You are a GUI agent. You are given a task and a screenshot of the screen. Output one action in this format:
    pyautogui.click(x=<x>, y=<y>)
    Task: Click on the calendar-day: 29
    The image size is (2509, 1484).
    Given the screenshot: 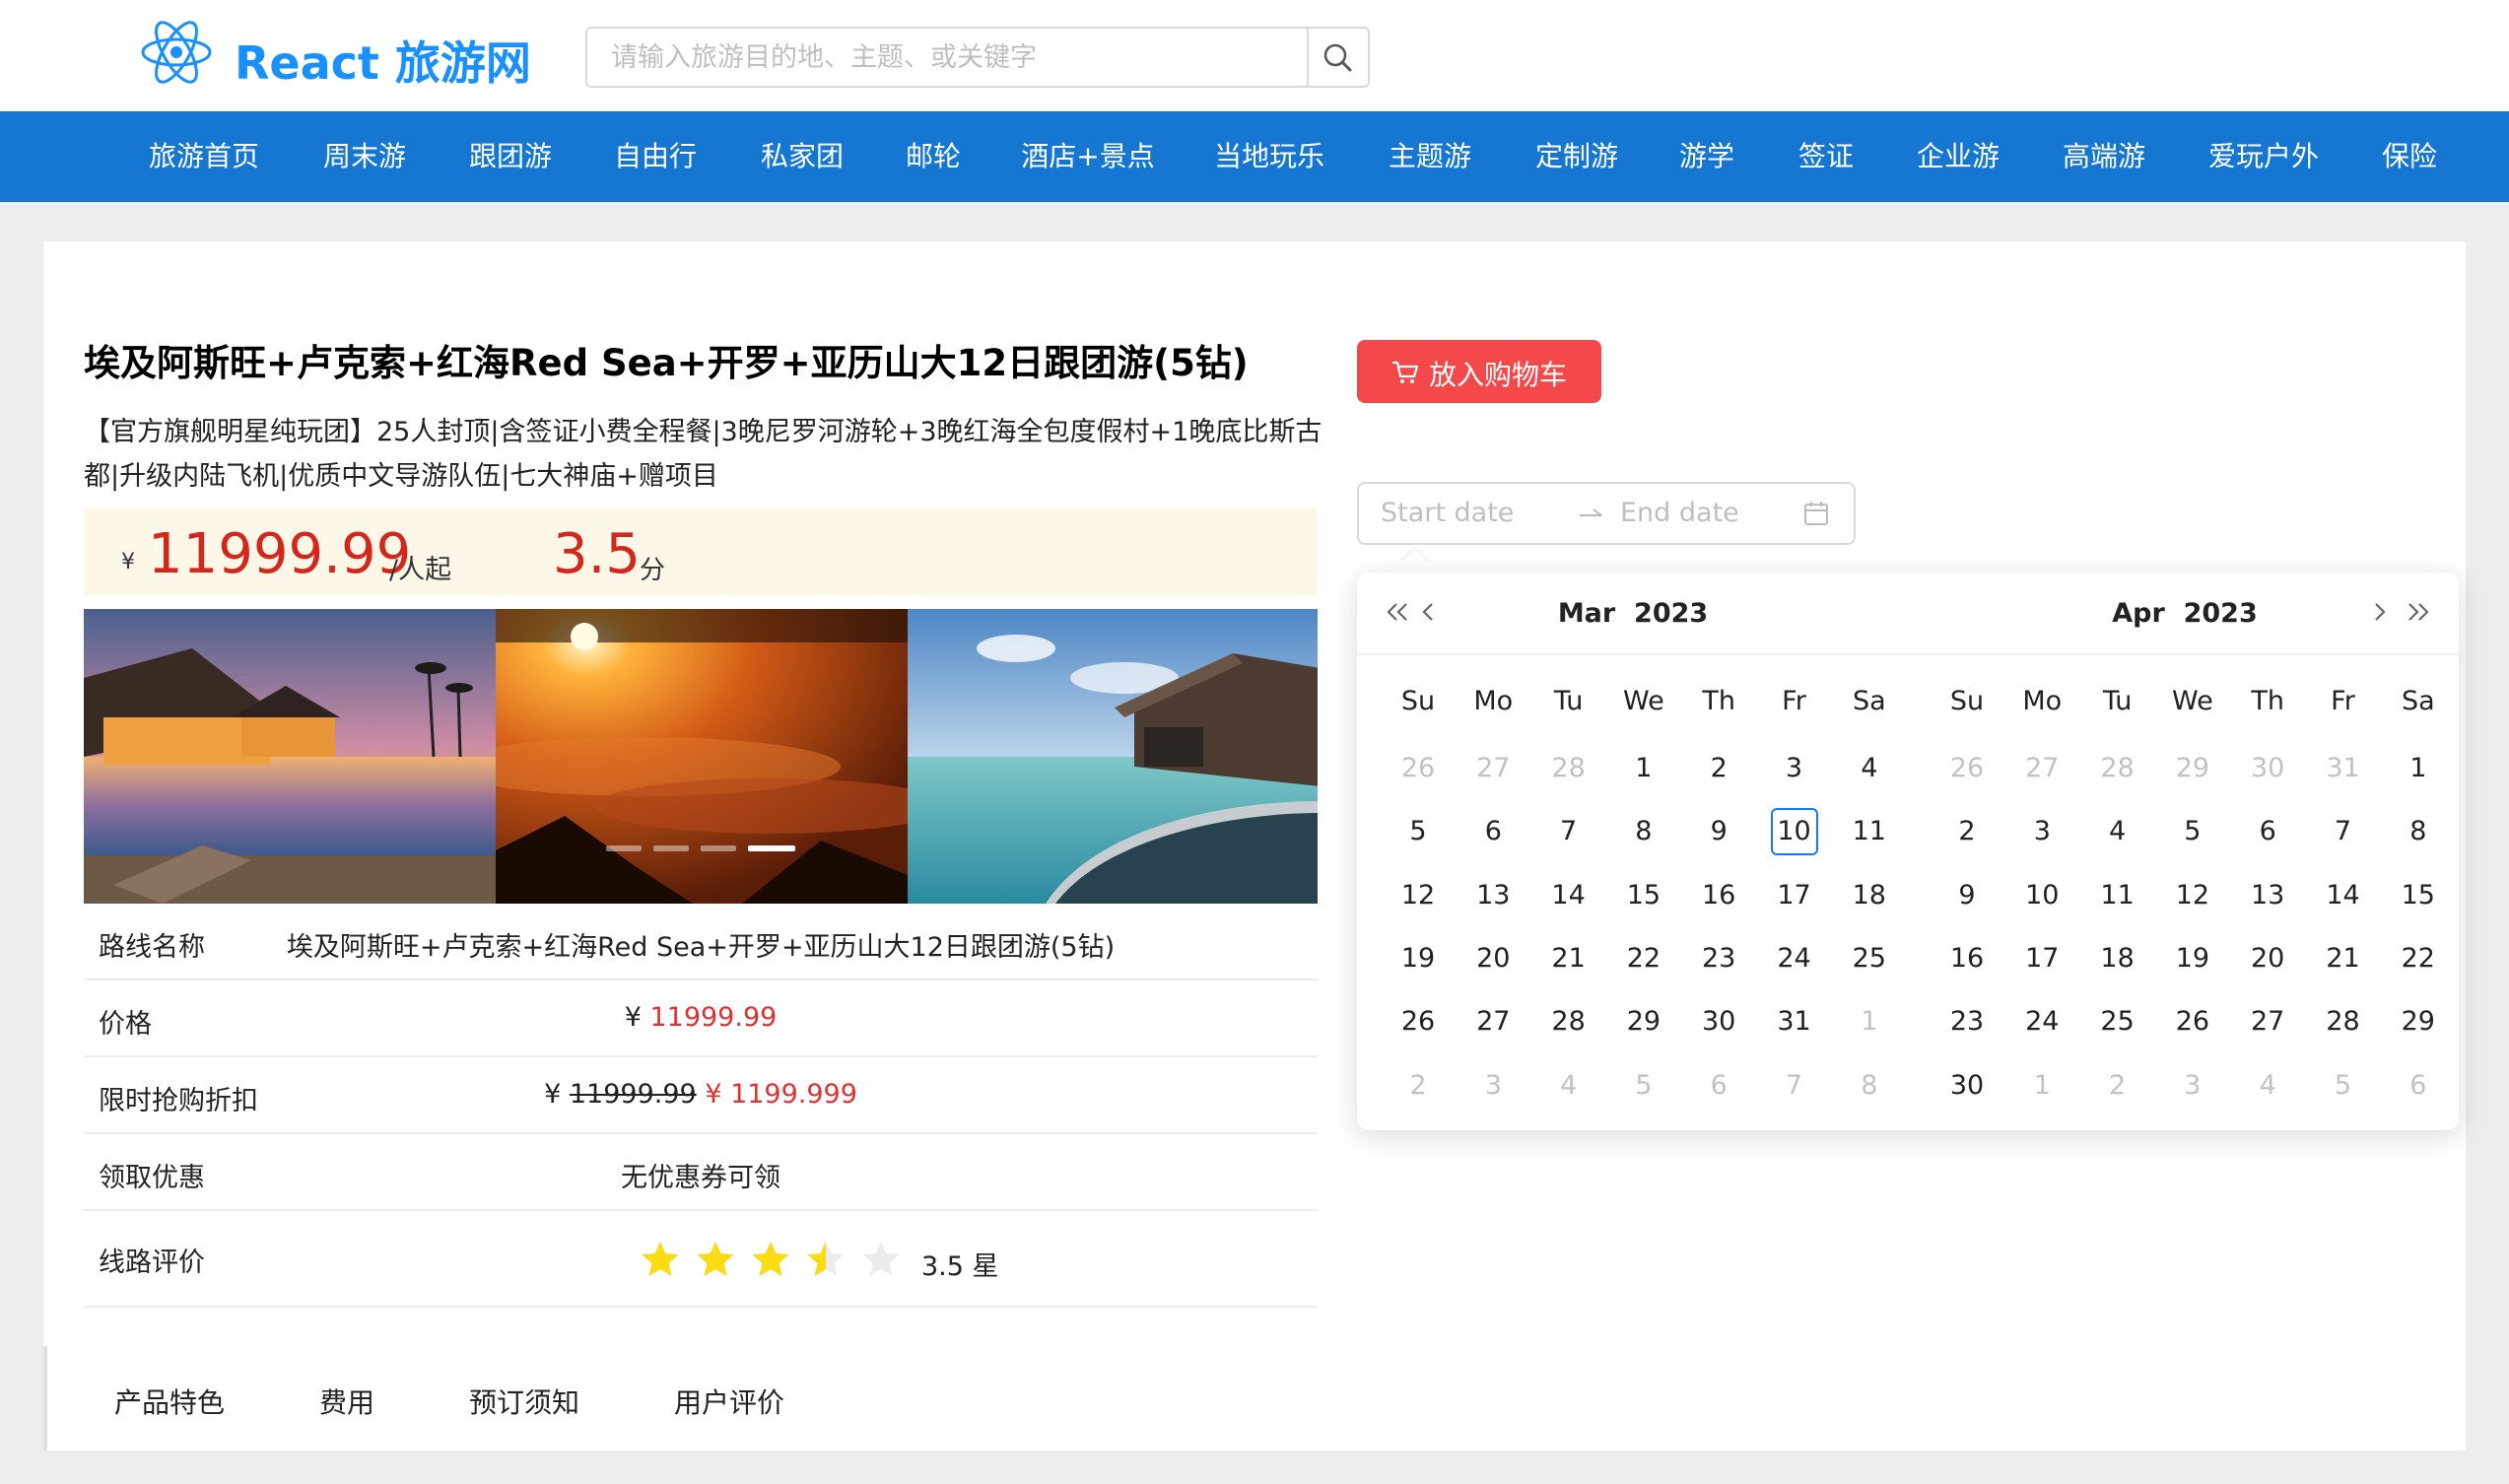 What is the action you would take?
    pyautogui.click(x=2192, y=768)
    